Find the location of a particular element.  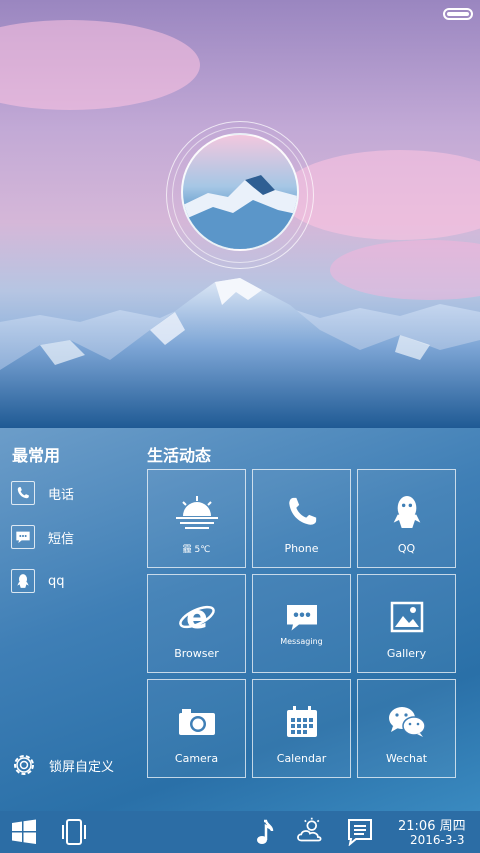

tile-wechat: Wechat is located at coordinates (406, 728).